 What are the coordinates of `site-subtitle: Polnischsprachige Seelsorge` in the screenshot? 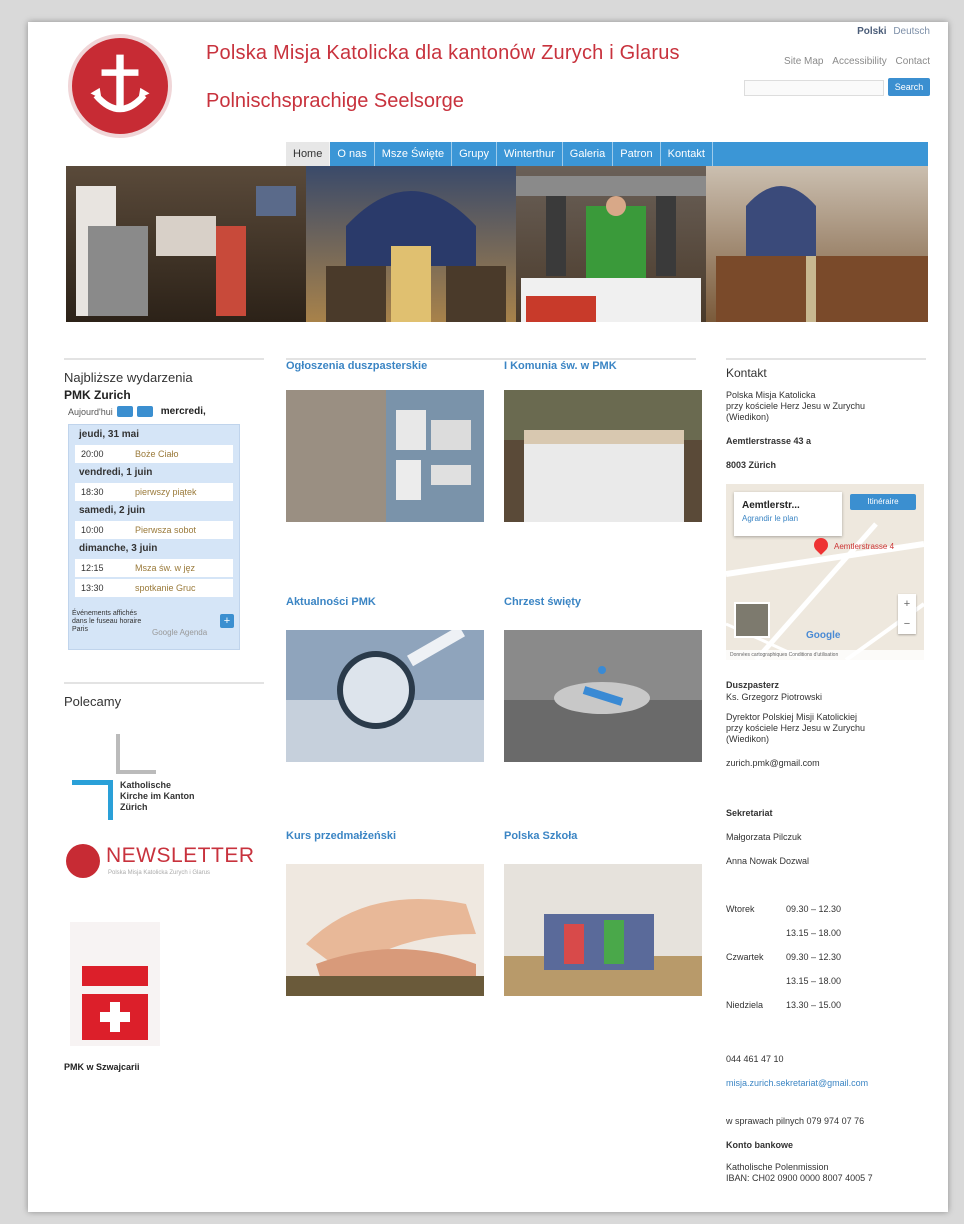 It's located at (335, 101).